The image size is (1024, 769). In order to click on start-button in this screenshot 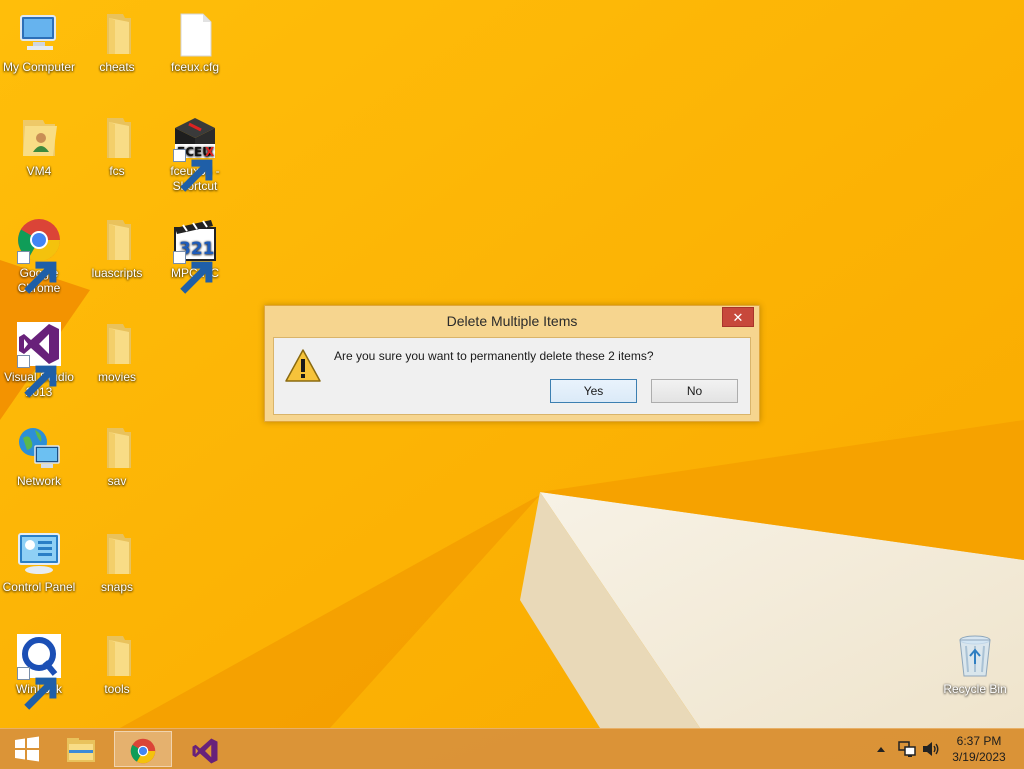, I will do `click(27, 749)`.